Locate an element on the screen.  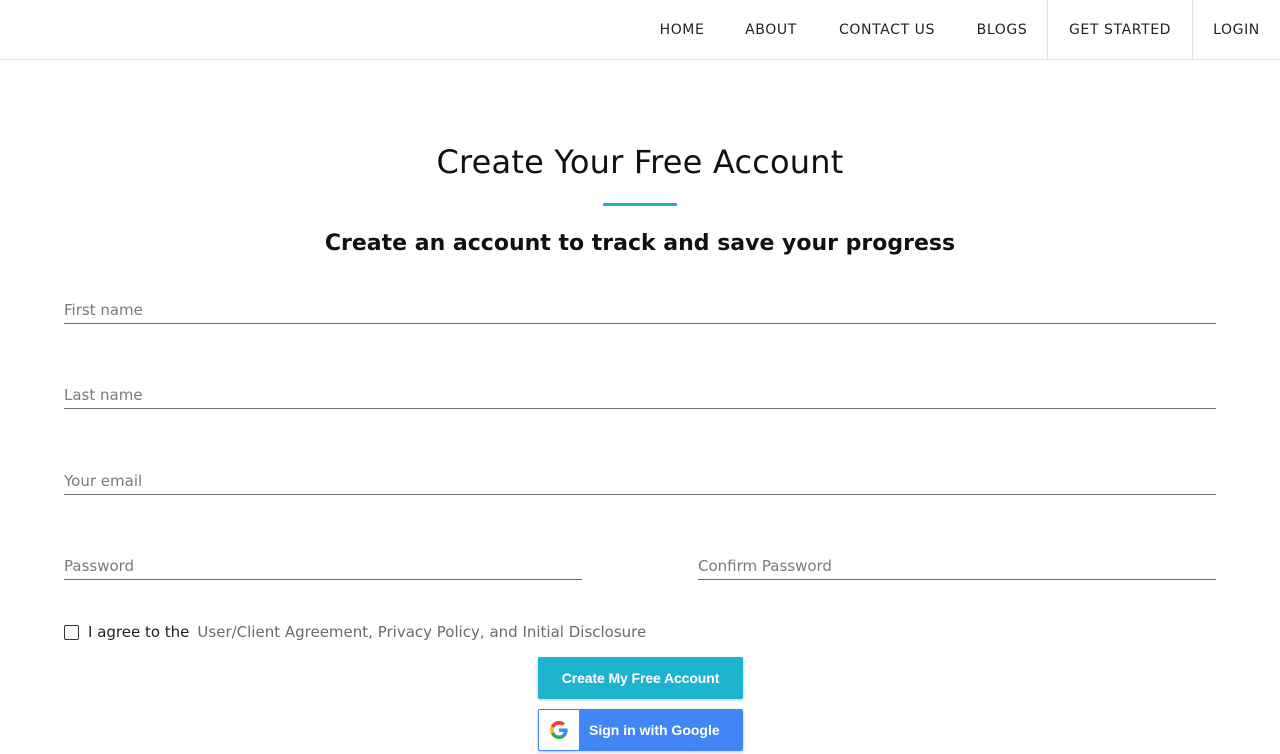
google-g-icon is located at coordinates (559, 730).